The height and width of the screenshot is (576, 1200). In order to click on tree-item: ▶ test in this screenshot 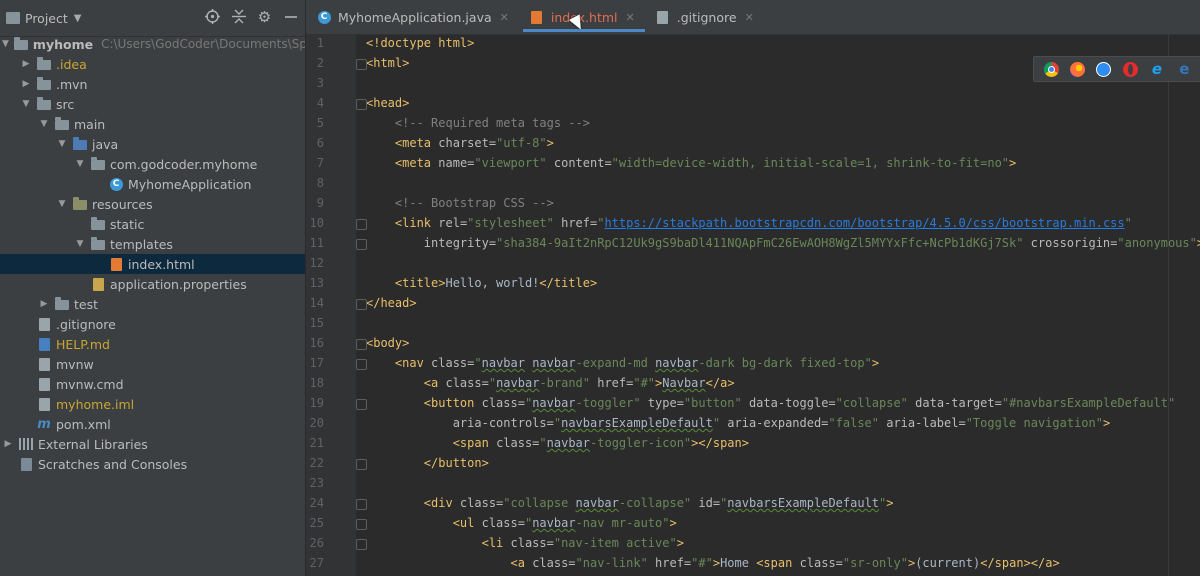, I will do `click(152, 304)`.